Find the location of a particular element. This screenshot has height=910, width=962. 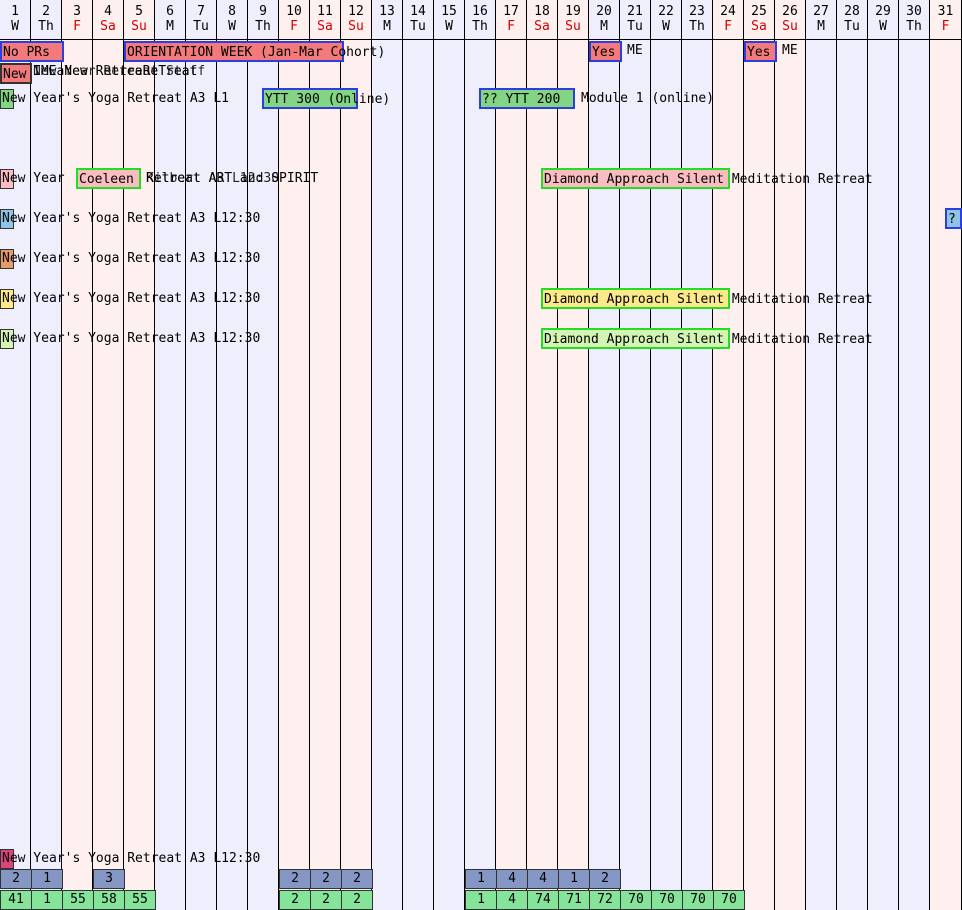

day-header-22: 22 W is located at coordinates (666, 20).